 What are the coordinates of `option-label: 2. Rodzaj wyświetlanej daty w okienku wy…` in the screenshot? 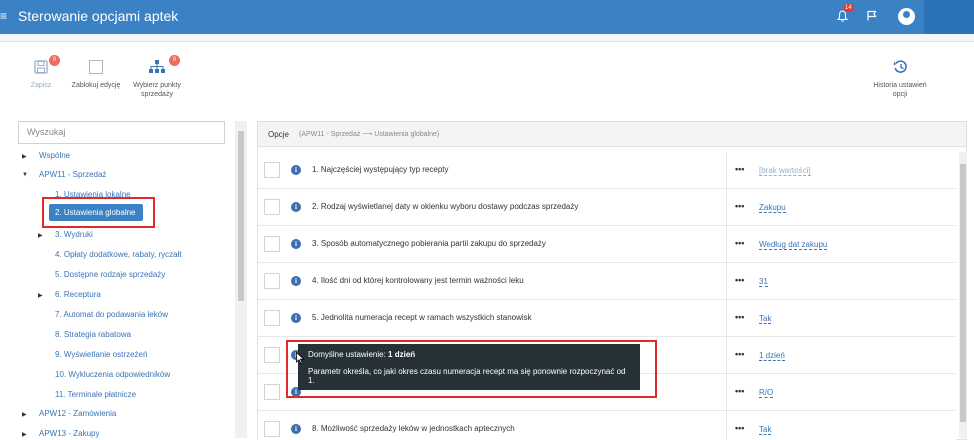 It's located at (445, 206).